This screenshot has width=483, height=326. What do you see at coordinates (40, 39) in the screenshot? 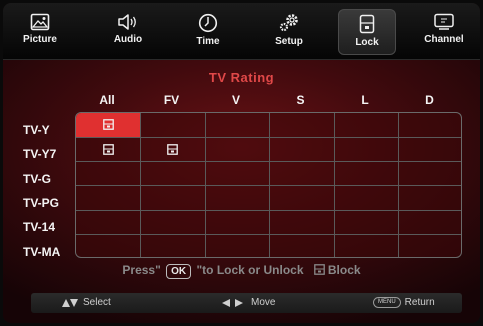
I see `menu-label-picture: Picture` at bounding box center [40, 39].